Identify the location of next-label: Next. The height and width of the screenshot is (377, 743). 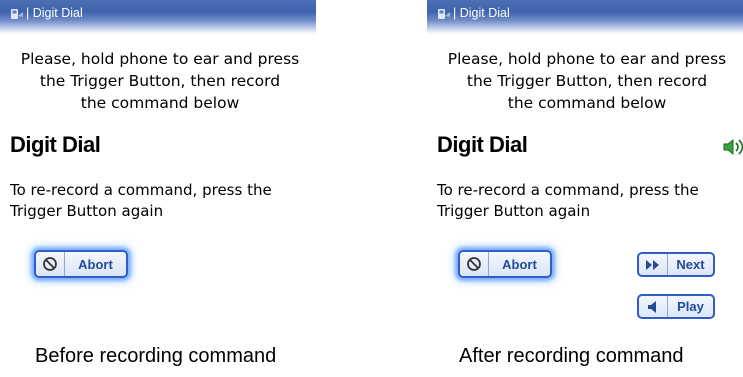
(690, 264).